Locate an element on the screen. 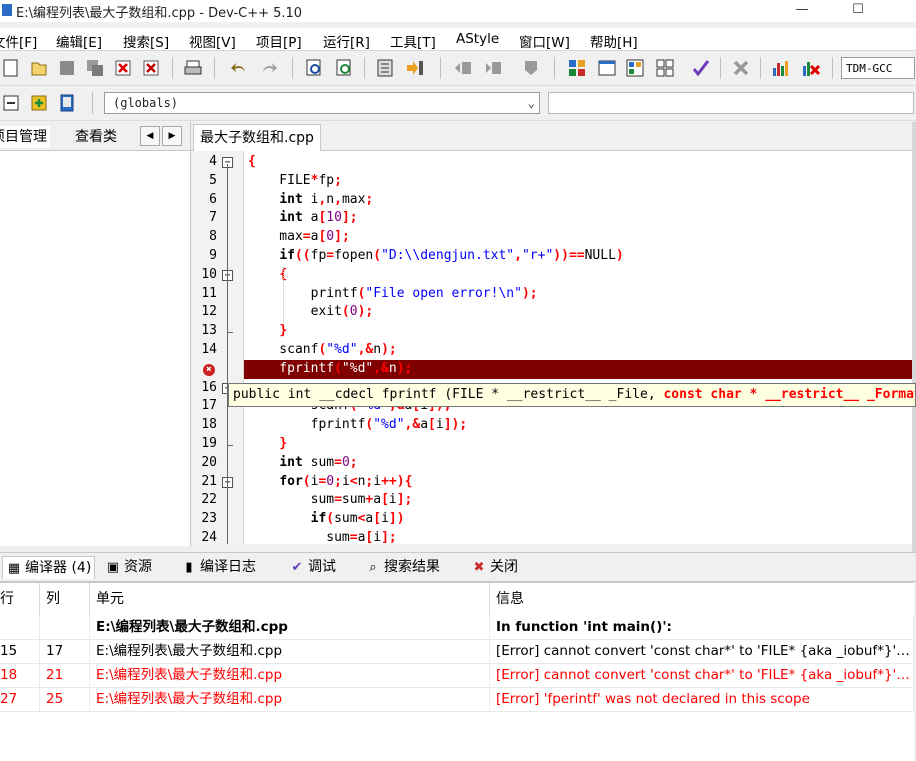 Image resolution: width=916 pixels, height=761 pixels. tab-compile-log: ▮ 编译日志 is located at coordinates (218, 567).